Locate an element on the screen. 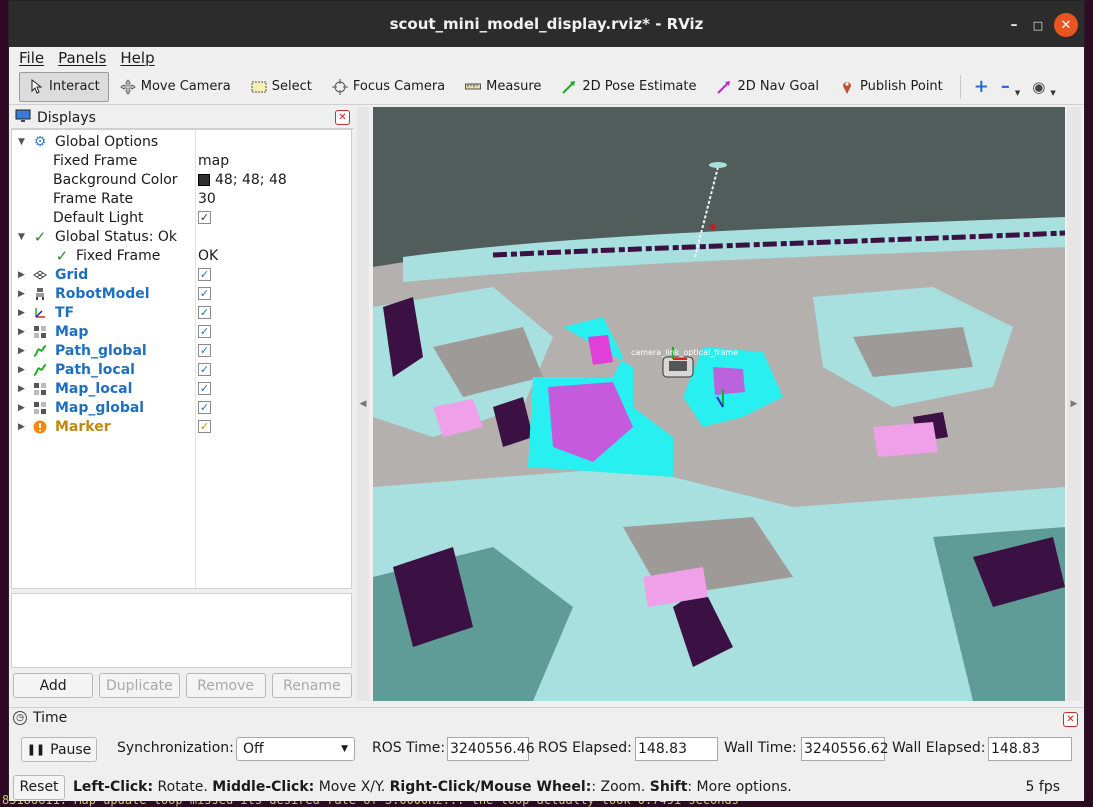 The image size is (1093, 807). remove-tool-minus-icon: – ▼ is located at coordinates (1010, 87).